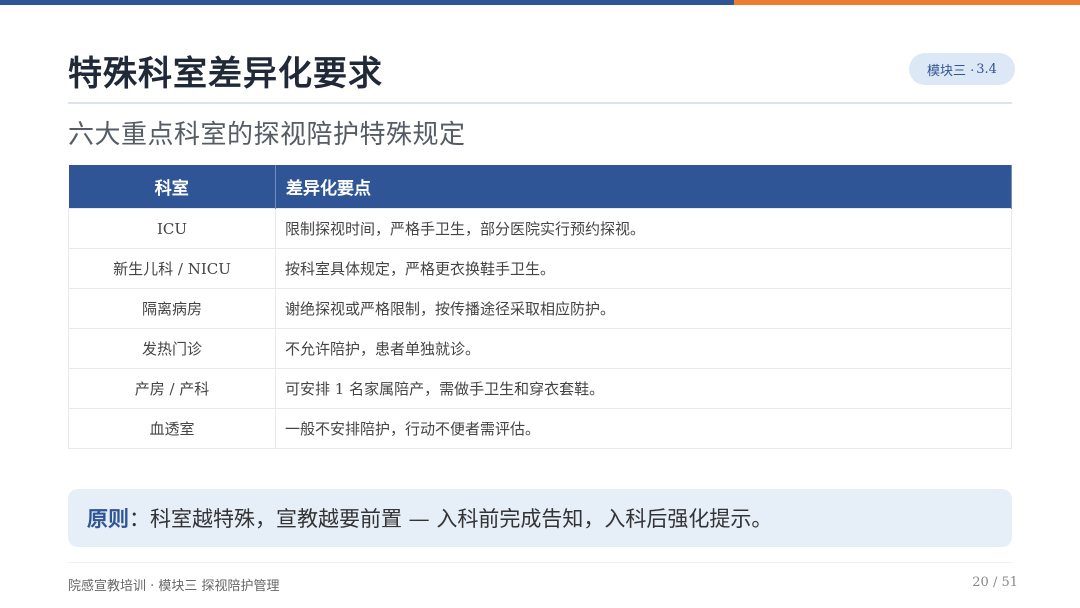 The height and width of the screenshot is (608, 1080). I want to click on requirement-cell: 谢绝探视或严格限制，按传播途径采取相应防护。, so click(643, 308).